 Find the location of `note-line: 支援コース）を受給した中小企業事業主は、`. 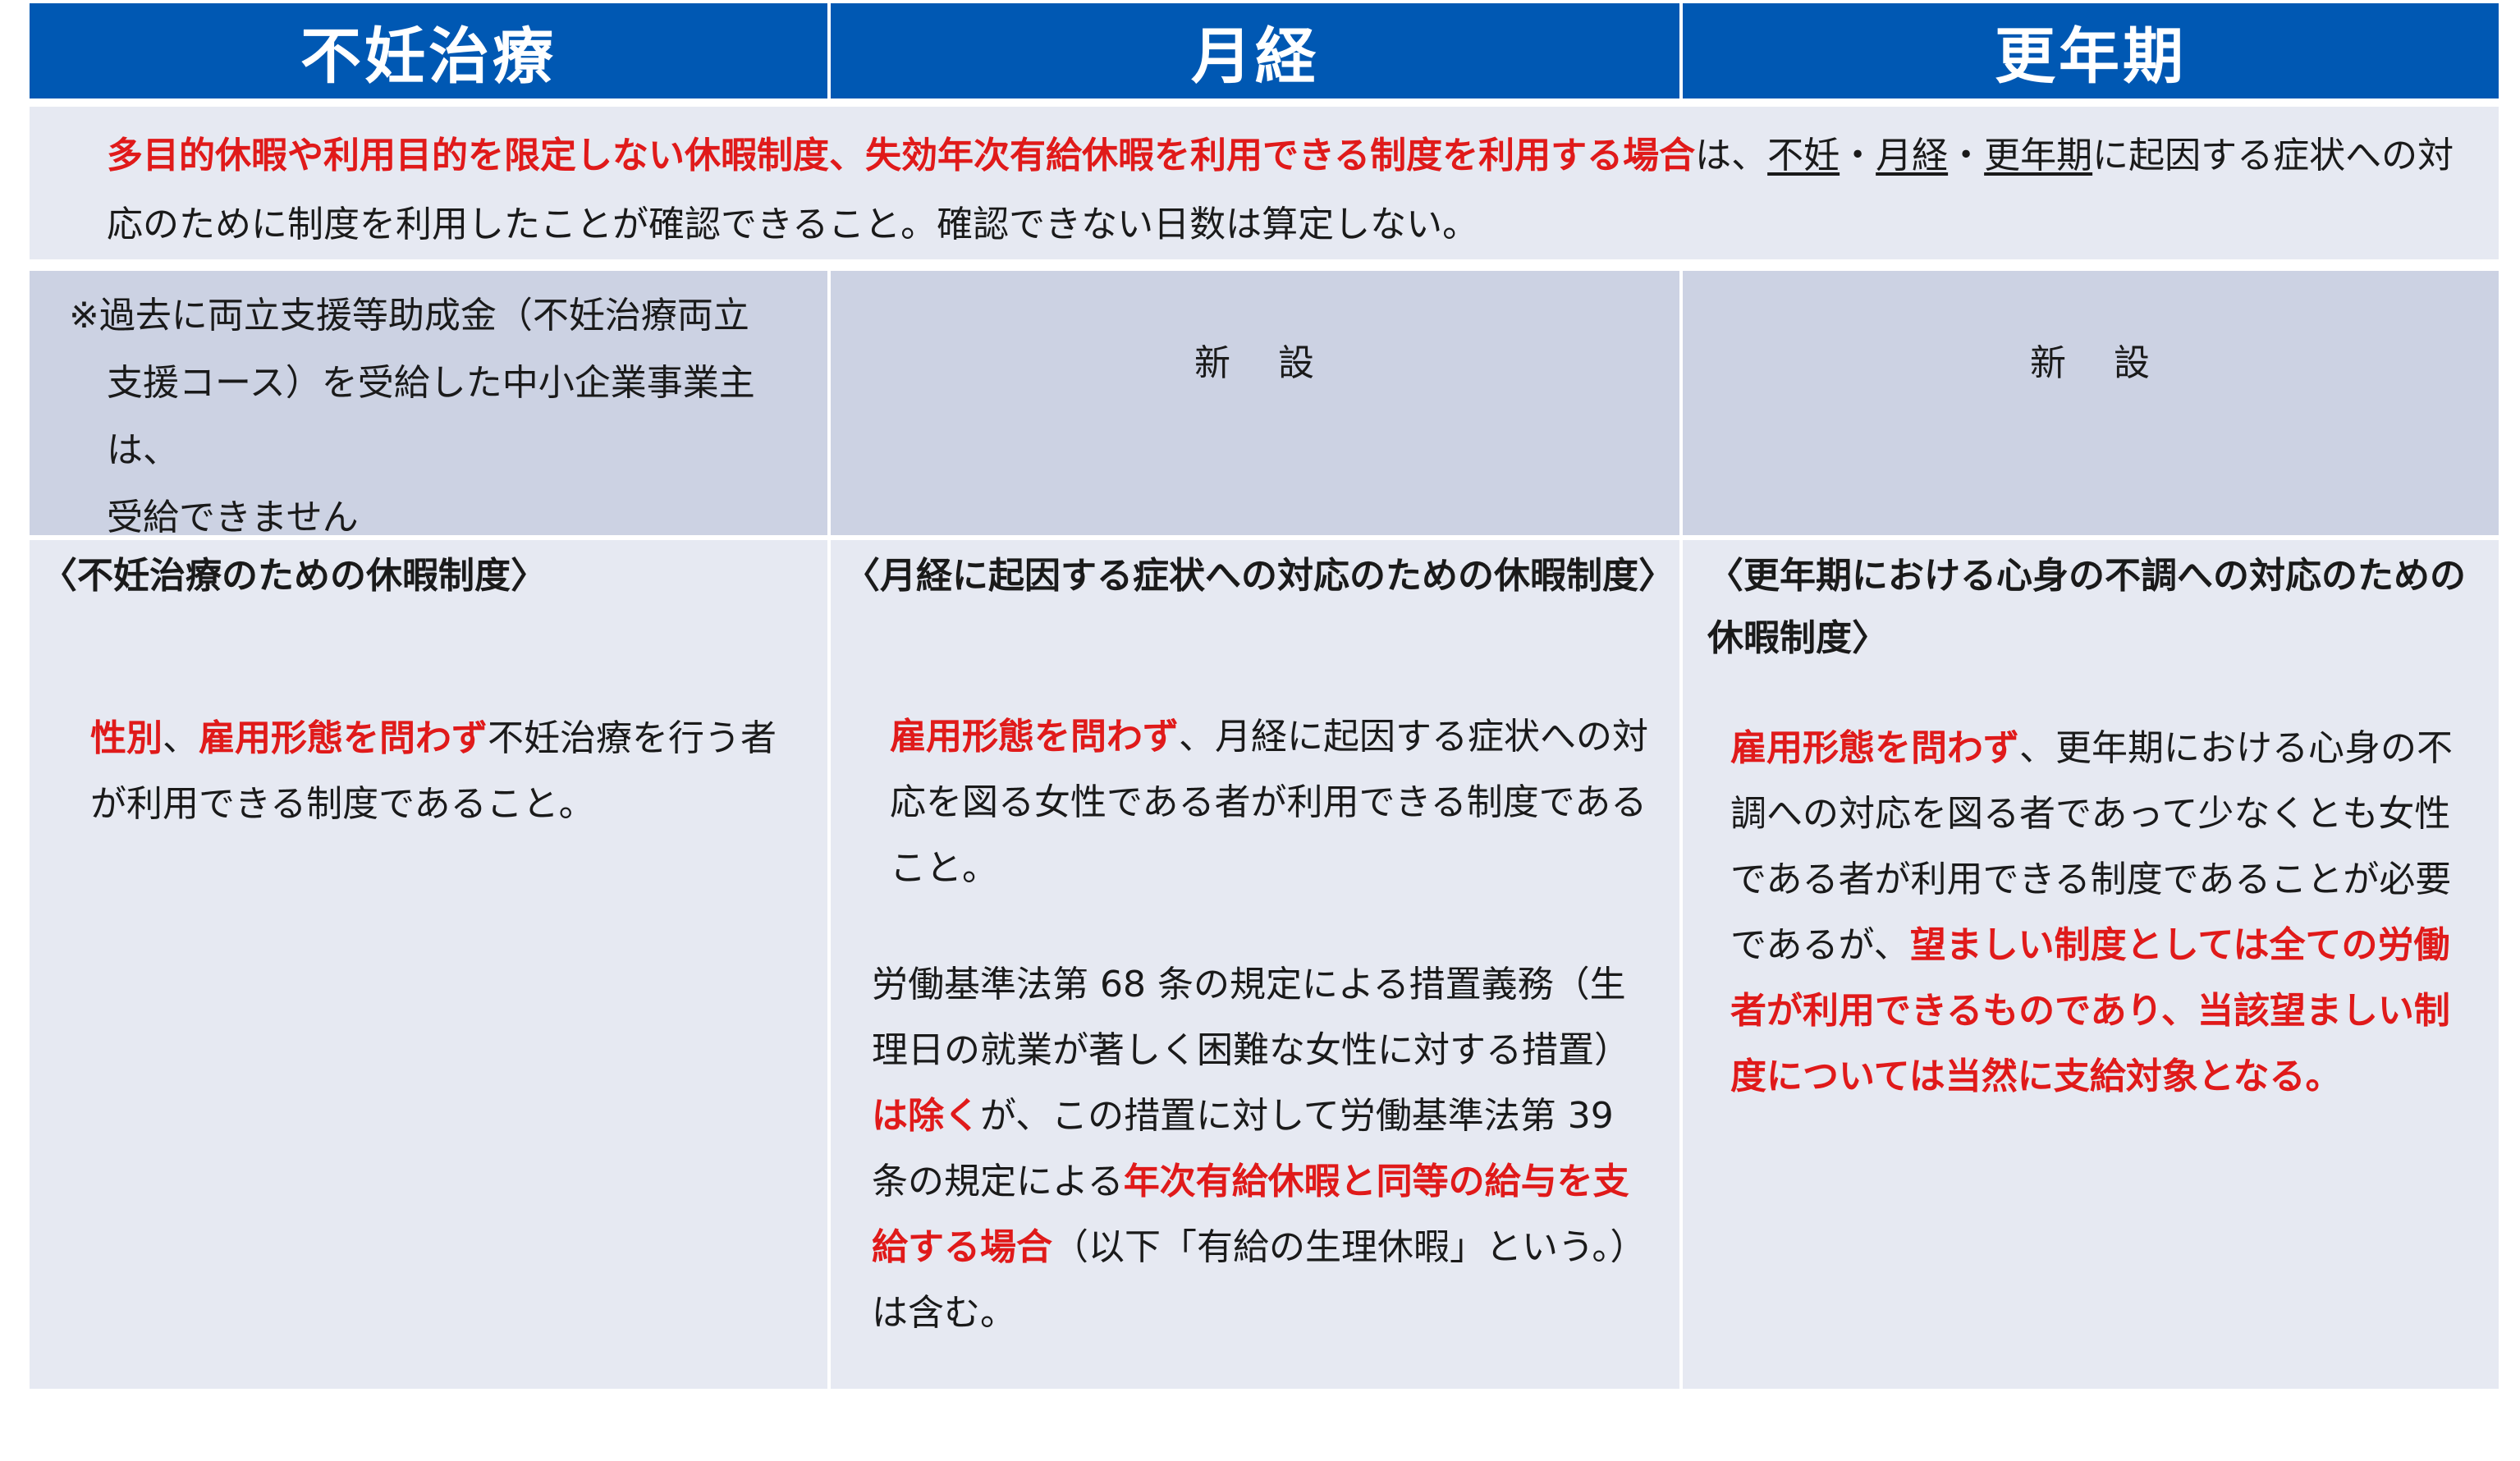

note-line: 支援コース）を受給した中小企業事業主は、 is located at coordinates (431, 416).